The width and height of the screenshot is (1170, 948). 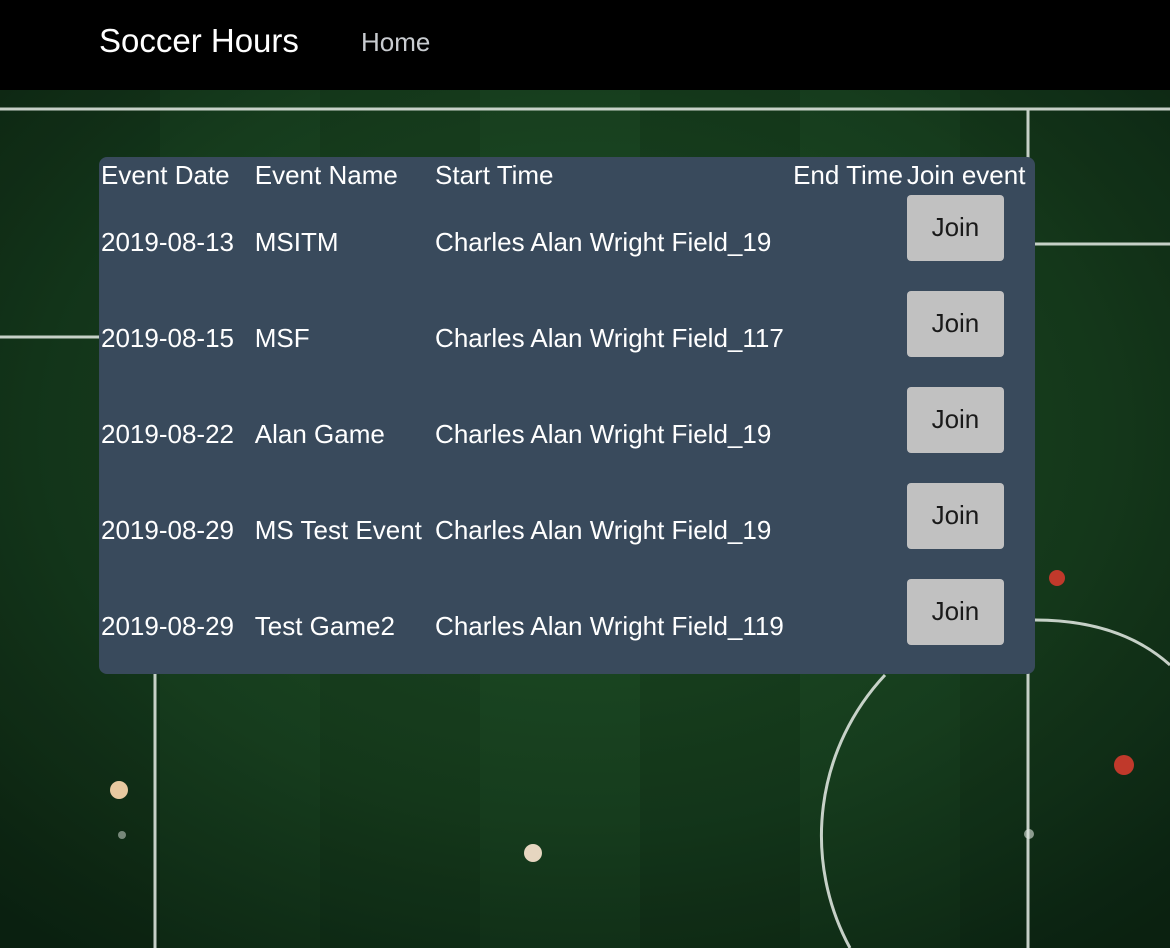 What do you see at coordinates (609, 625) in the screenshot?
I see `cell-start-time: Charles Alan Wright Field_119` at bounding box center [609, 625].